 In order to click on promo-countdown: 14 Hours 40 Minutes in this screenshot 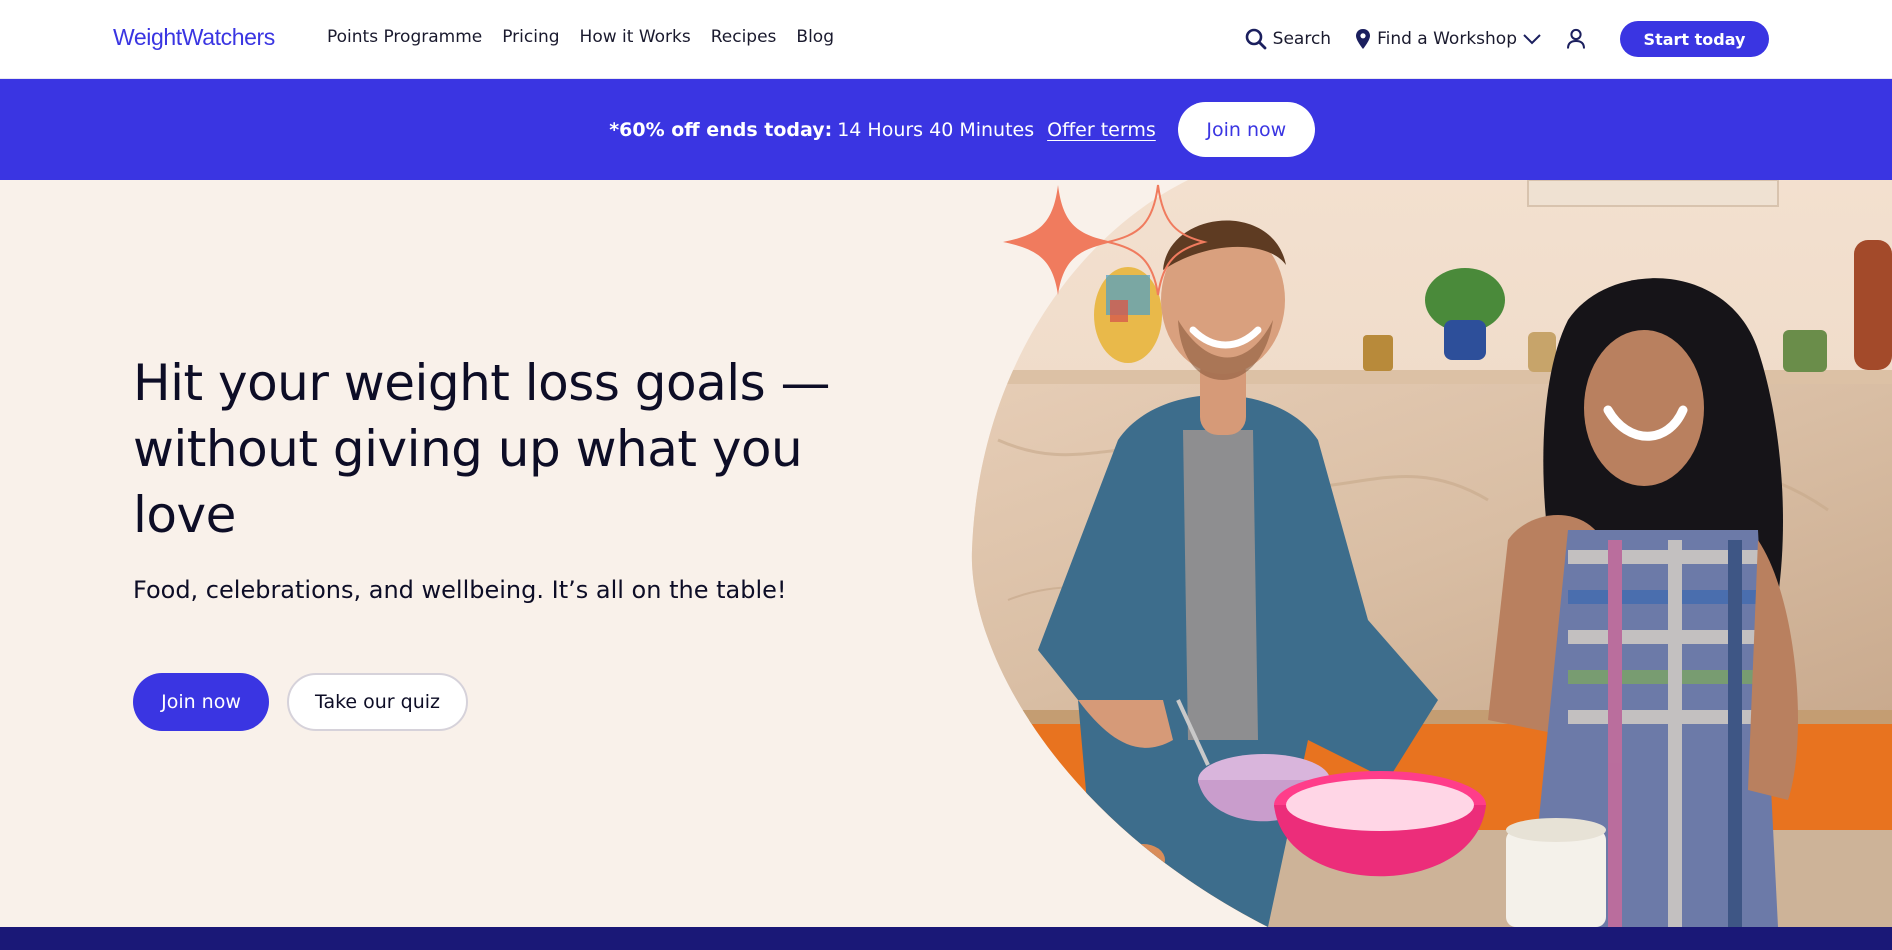, I will do `click(936, 129)`.